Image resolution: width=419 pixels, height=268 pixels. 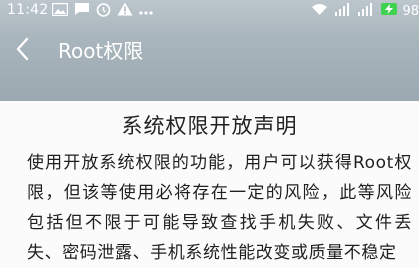 I want to click on system-icons: 98, so click(x=365, y=11).